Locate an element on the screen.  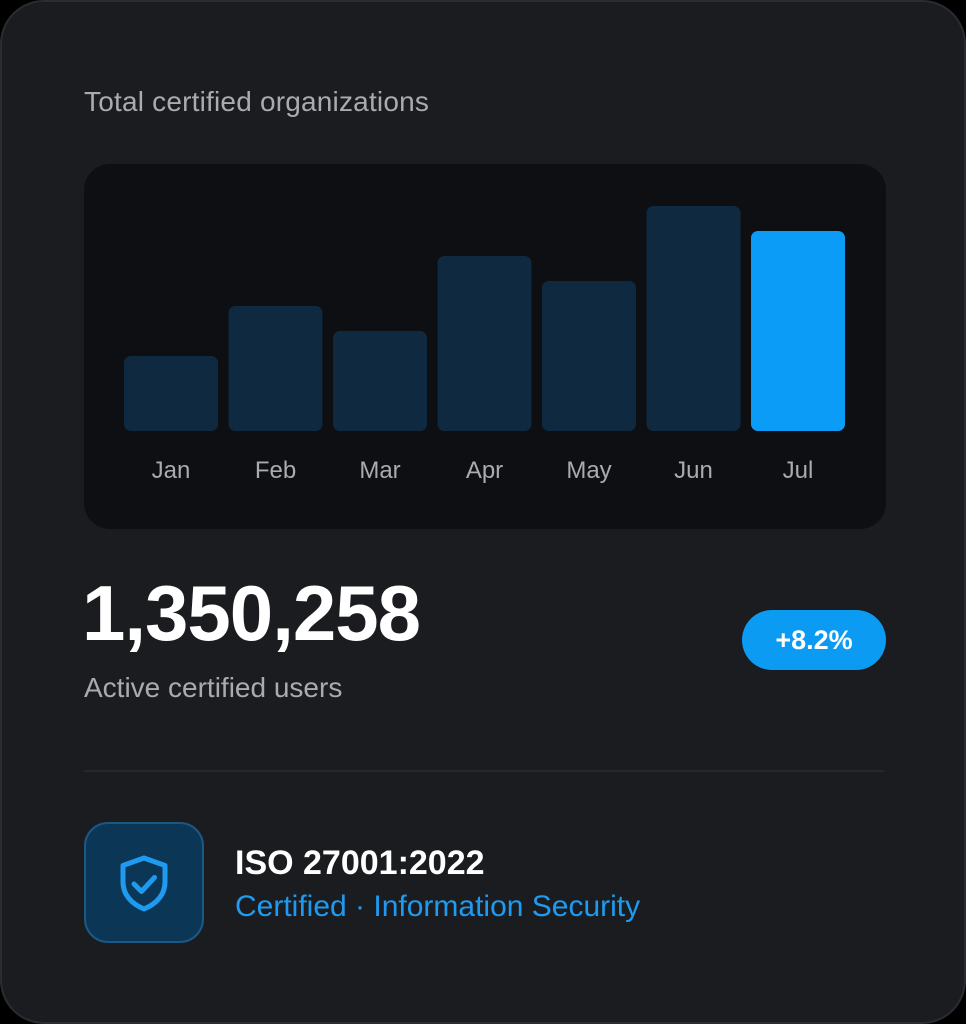
tick-label-feb: Feb is located at coordinates (275, 470).